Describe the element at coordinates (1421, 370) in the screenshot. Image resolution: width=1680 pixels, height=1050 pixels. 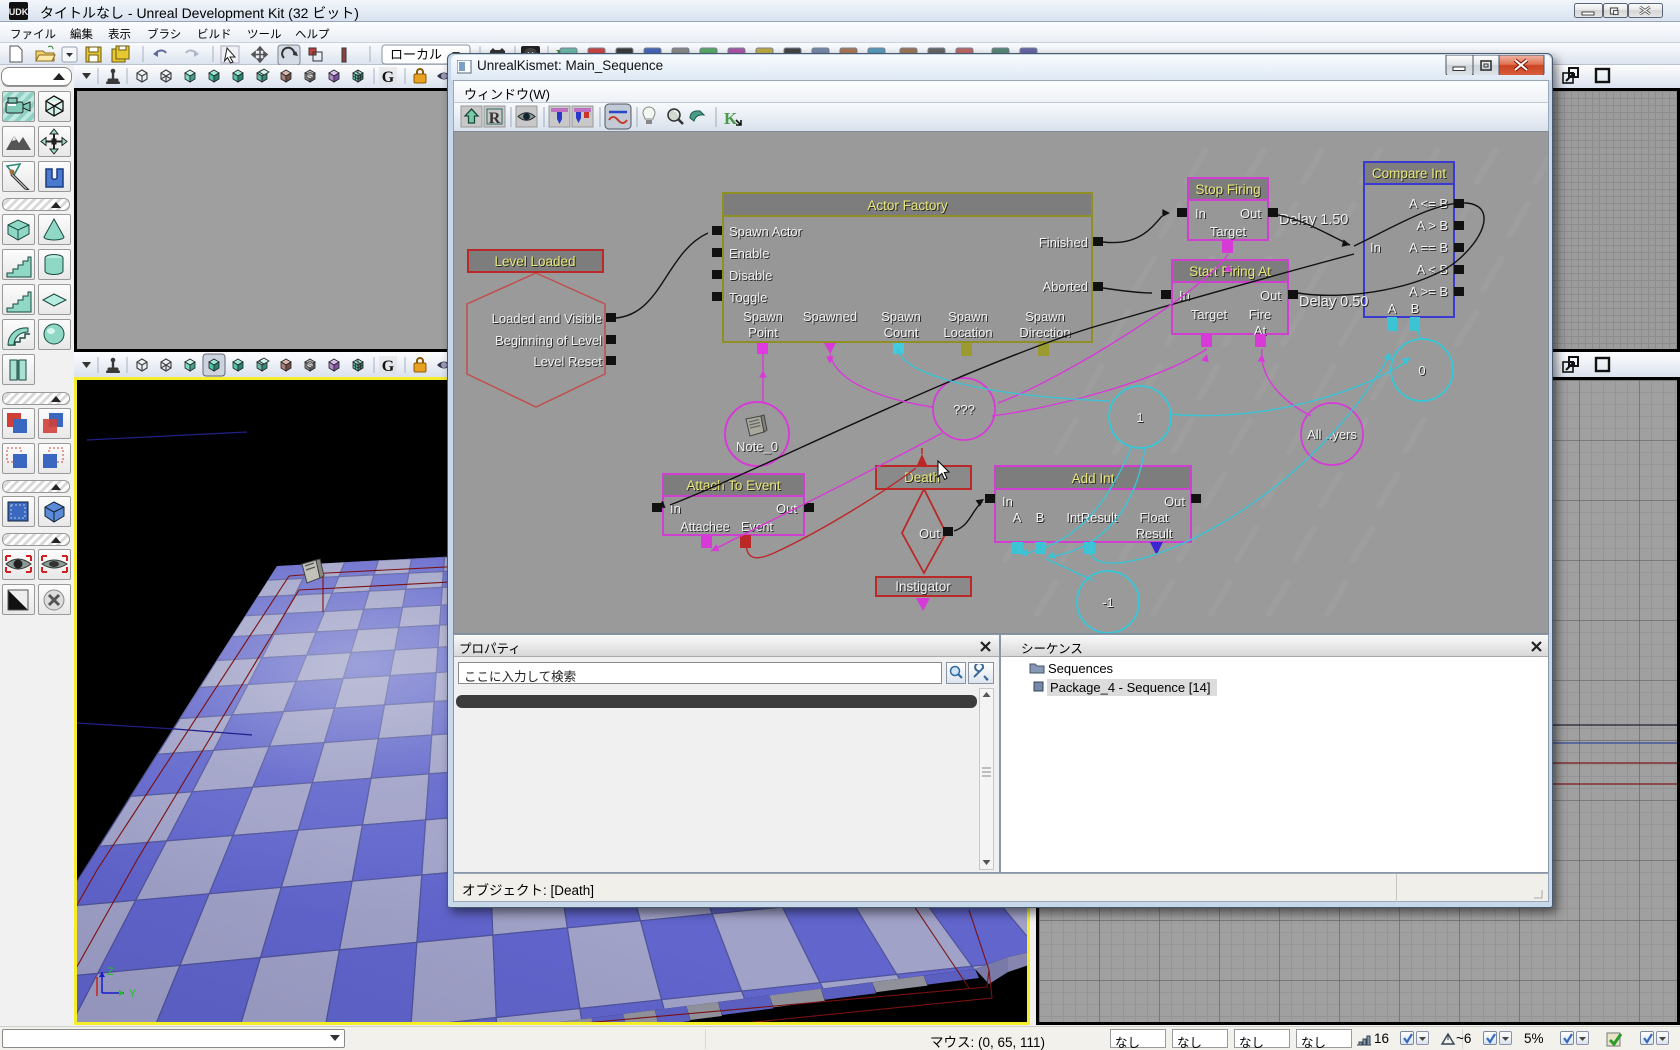
I see `svg-text: 0` at that location.